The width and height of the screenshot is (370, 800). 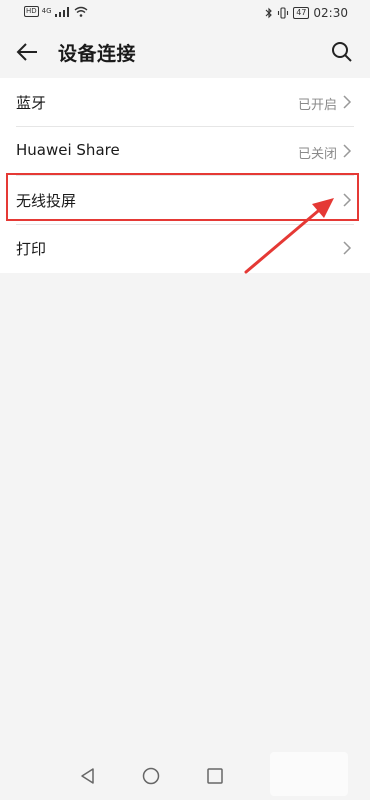 What do you see at coordinates (46, 201) in the screenshot?
I see `row-label: 无线投屏` at bounding box center [46, 201].